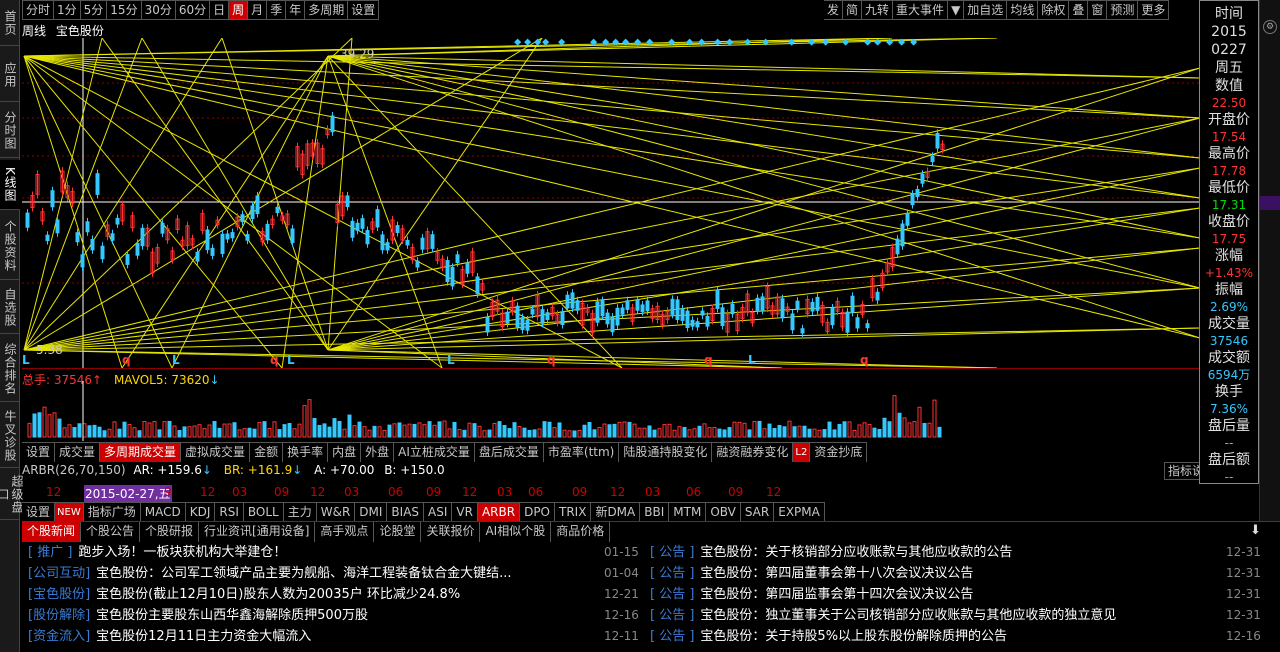 This screenshot has height=652, width=1280. Describe the element at coordinates (38, 10) in the screenshot. I see `period-tab: 分时` at that location.